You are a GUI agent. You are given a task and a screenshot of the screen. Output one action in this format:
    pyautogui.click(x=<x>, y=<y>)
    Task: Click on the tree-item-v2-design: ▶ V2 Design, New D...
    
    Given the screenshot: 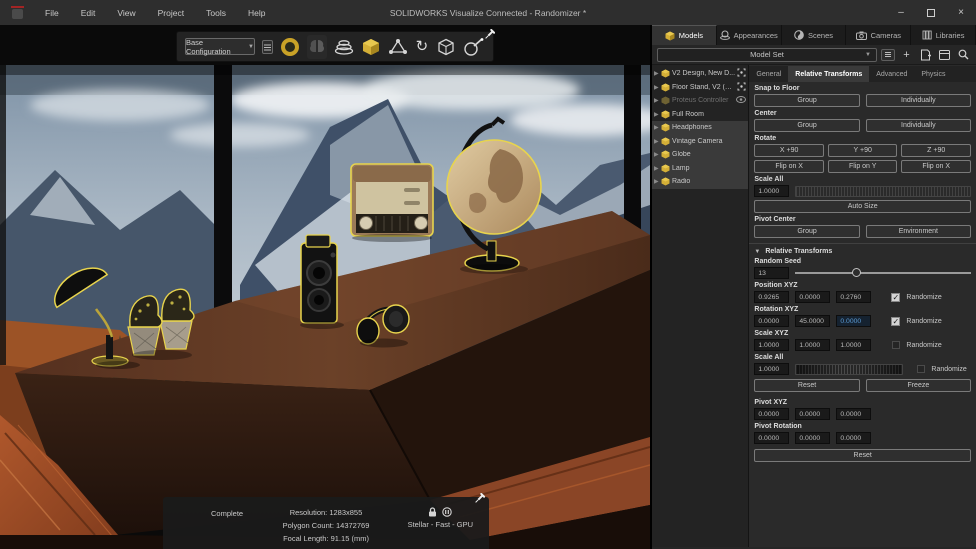 What is the action you would take?
    pyautogui.click(x=700, y=74)
    